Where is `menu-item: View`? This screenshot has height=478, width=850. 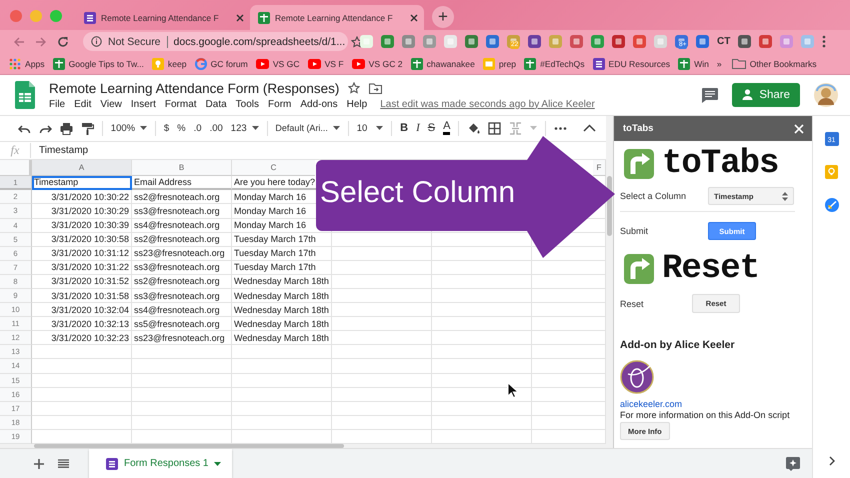
menu-item: View is located at coordinates (111, 104).